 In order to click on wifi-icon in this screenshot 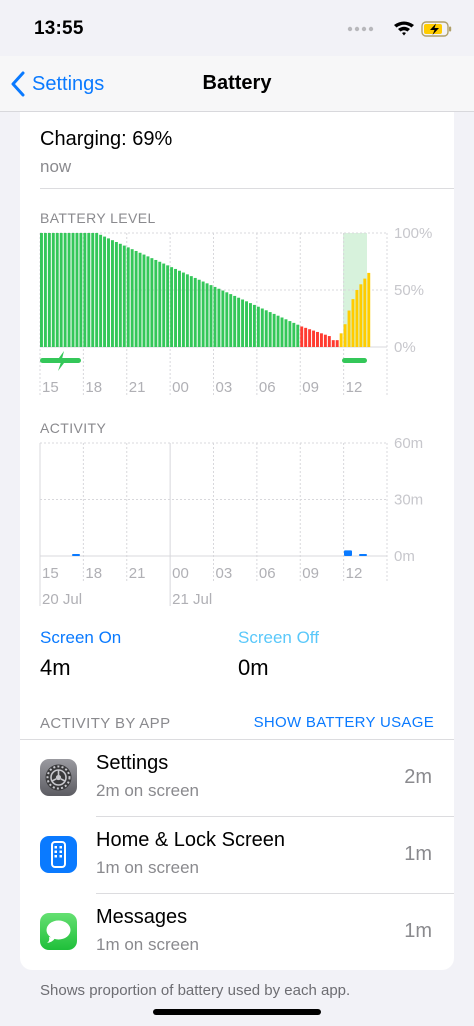, I will do `click(404, 28)`.